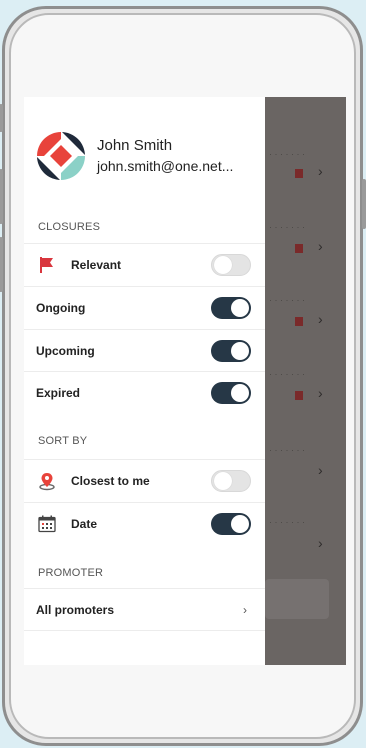  I want to click on sort-by-heading: SORT BY, so click(63, 441).